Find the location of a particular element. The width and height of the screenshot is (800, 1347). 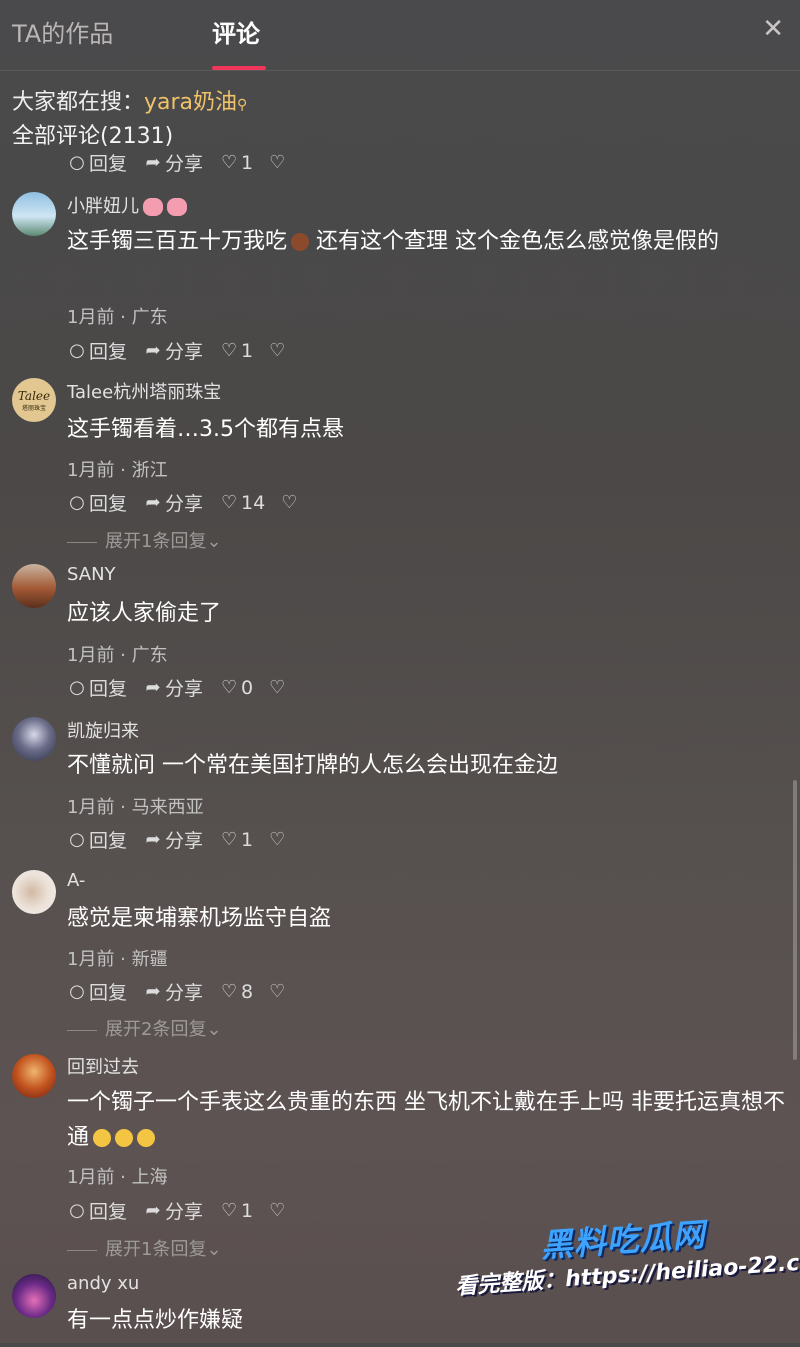

avatar-logo-subtext: 塔丽珠宝 is located at coordinates (33, 408).